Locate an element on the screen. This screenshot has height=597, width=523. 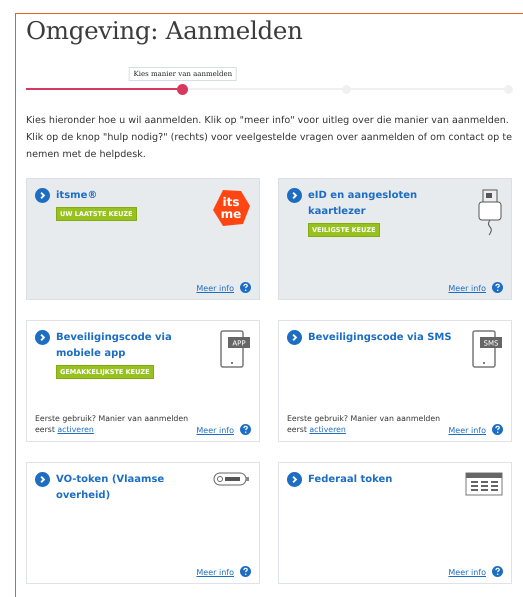
login-method-card: VO-token (Vlaamse overheid) Meer info is located at coordinates (143, 523).